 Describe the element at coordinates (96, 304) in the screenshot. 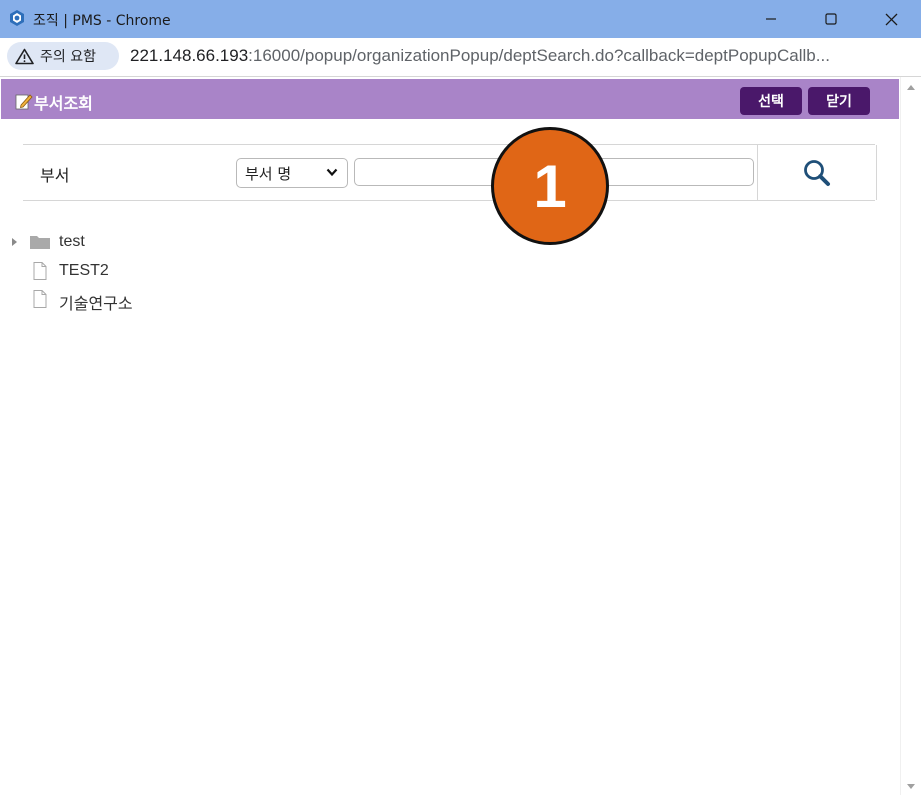

I see `tree-item-label: 기술연구소` at that location.